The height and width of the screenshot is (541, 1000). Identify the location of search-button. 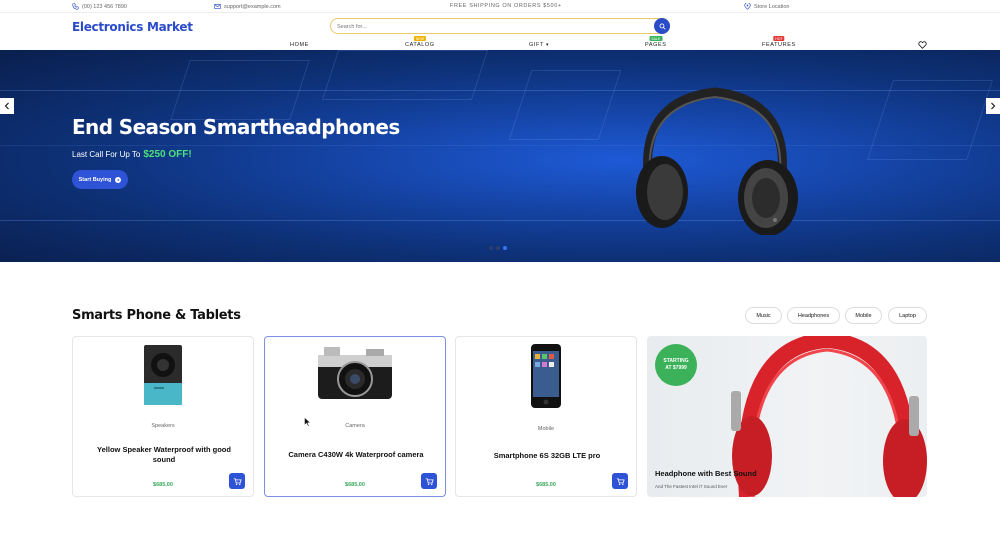
(662, 26).